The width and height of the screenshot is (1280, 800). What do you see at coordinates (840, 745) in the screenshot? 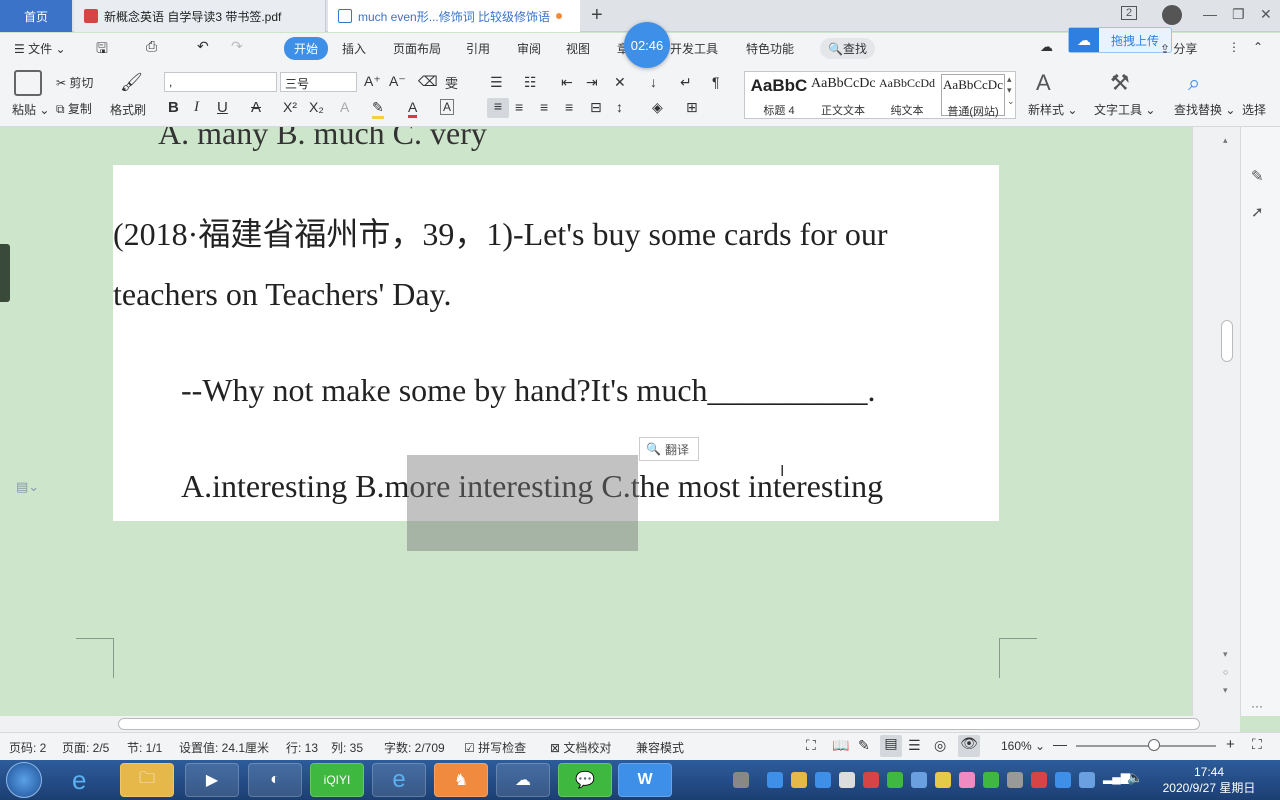
I see `reading-mode-icon: 📖` at bounding box center [840, 745].